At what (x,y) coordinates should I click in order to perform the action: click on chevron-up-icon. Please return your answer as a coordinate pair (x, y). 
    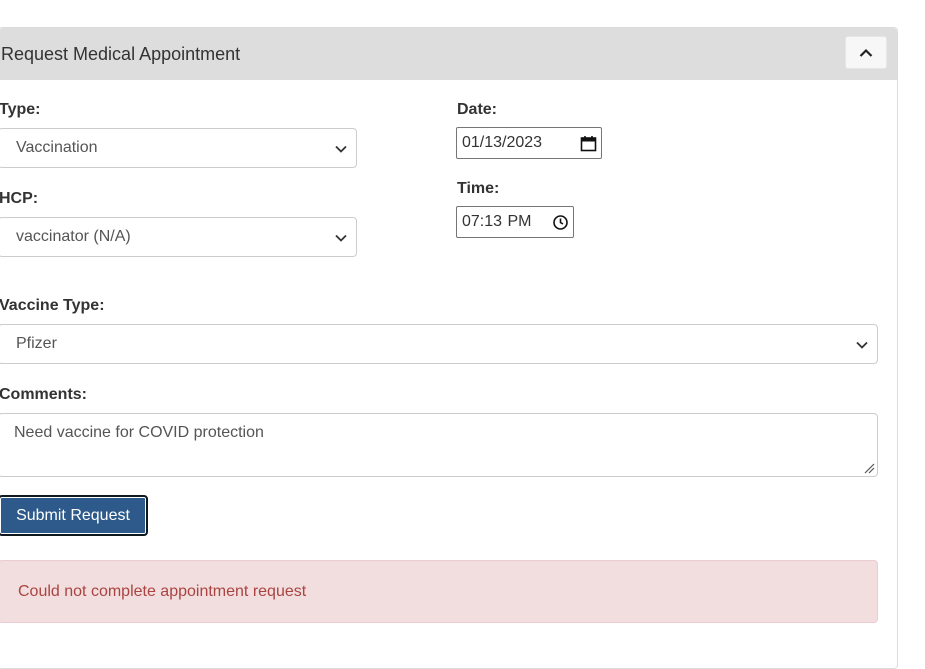
    Looking at the image, I should click on (866, 52).